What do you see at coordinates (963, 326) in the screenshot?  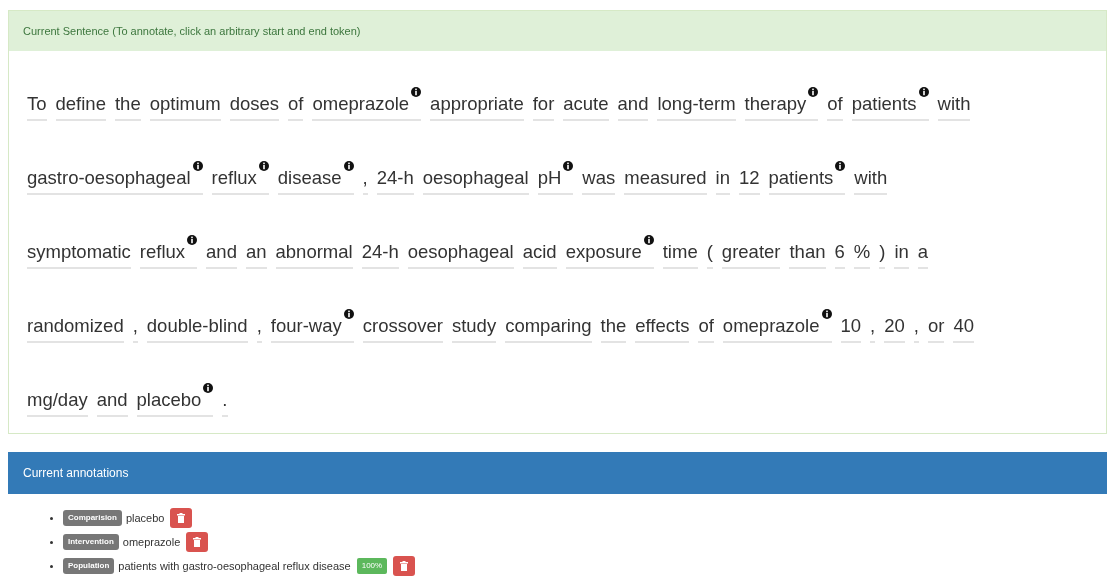 I see `token: 40` at bounding box center [963, 326].